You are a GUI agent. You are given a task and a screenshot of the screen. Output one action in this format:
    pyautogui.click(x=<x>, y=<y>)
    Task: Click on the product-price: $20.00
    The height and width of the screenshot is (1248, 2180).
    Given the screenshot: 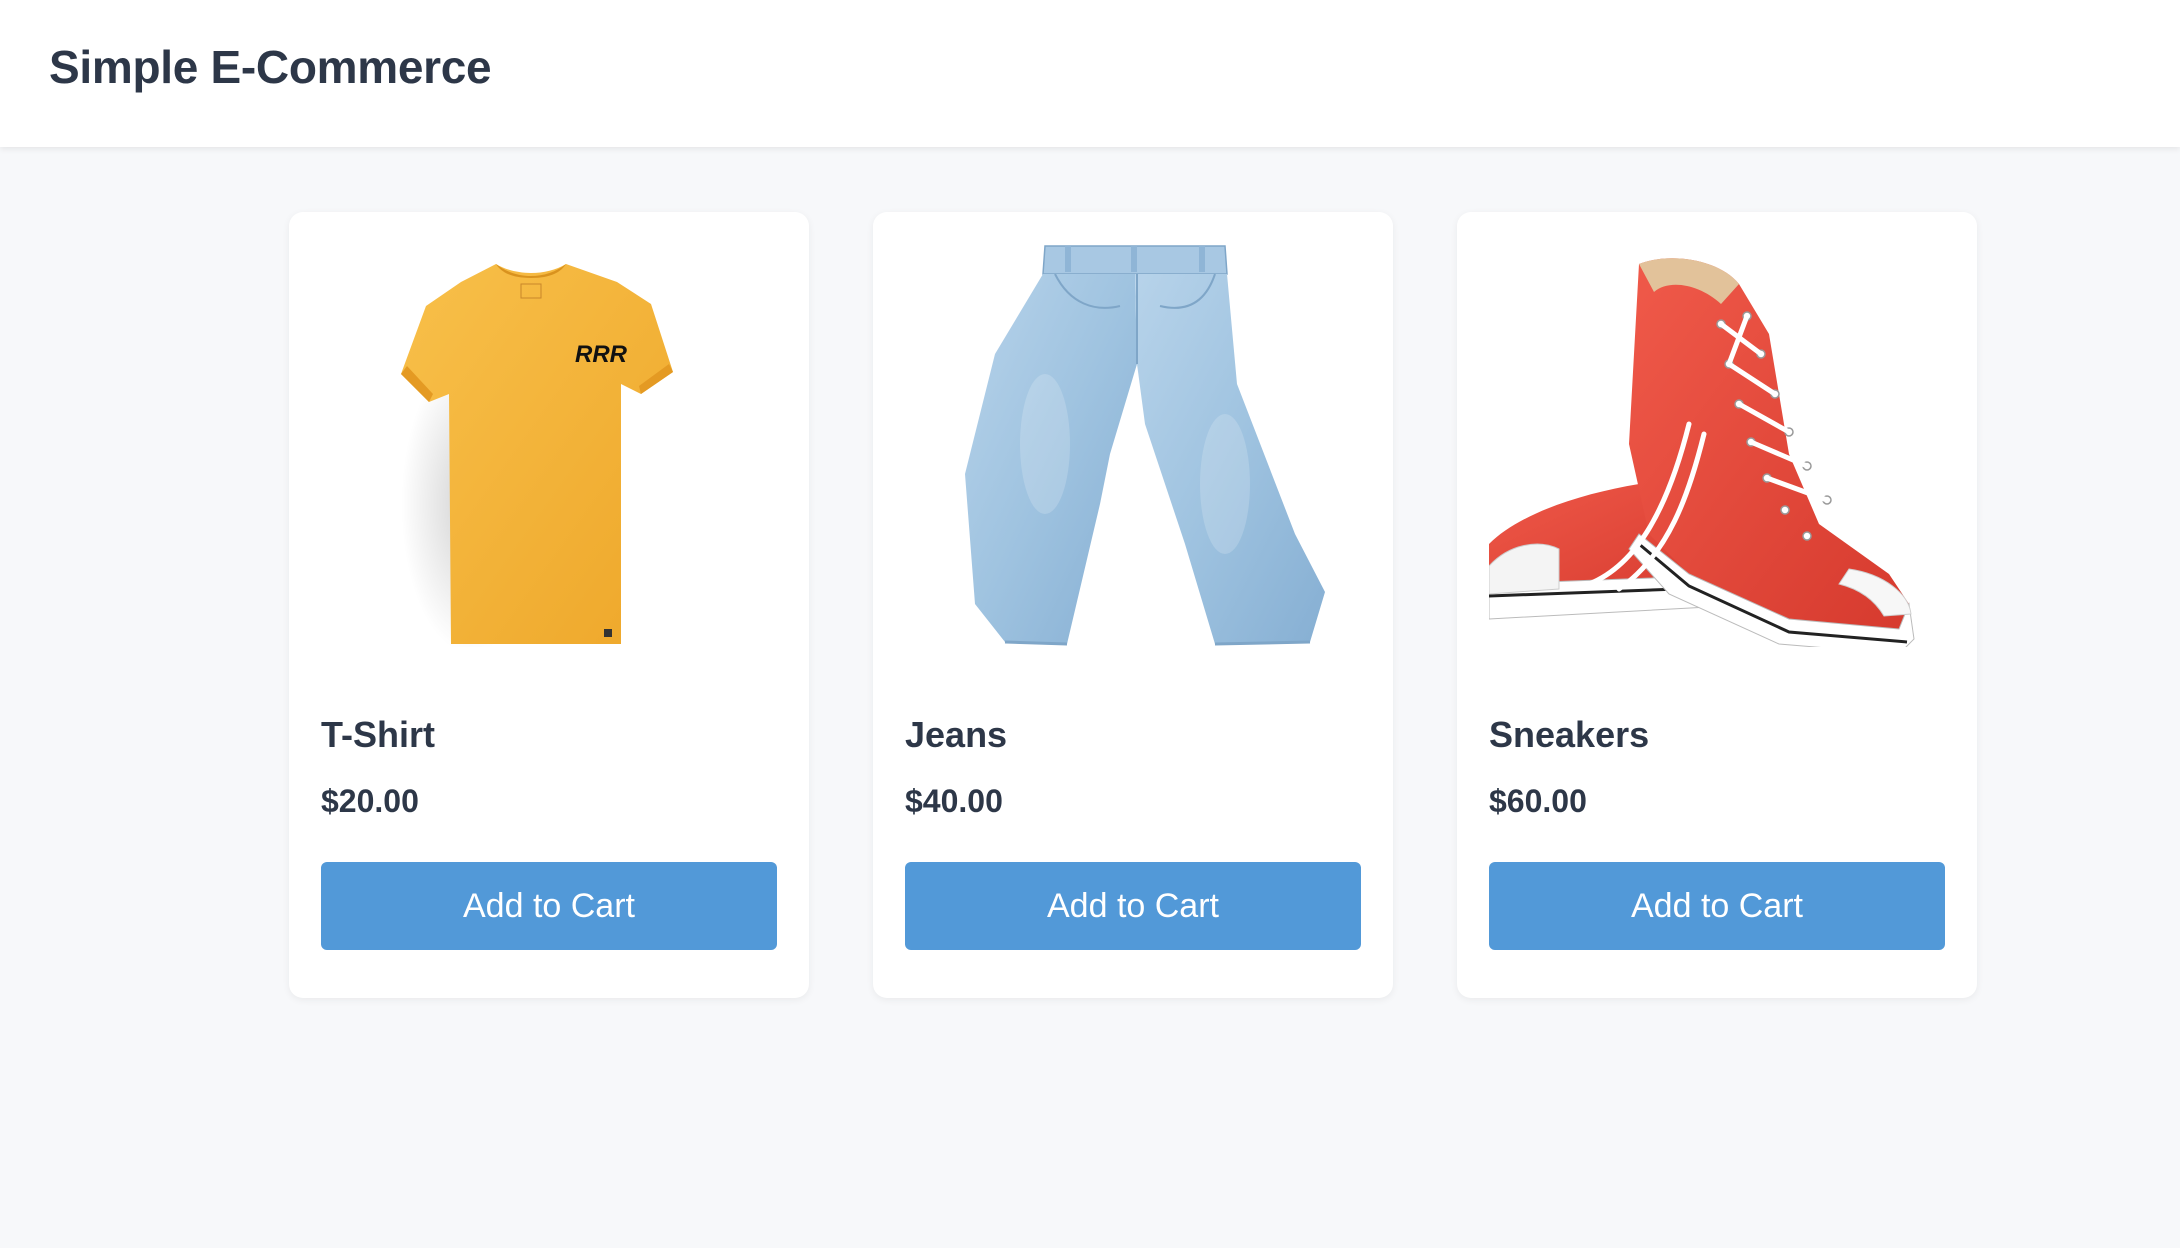 What is the action you would take?
    pyautogui.click(x=370, y=801)
    